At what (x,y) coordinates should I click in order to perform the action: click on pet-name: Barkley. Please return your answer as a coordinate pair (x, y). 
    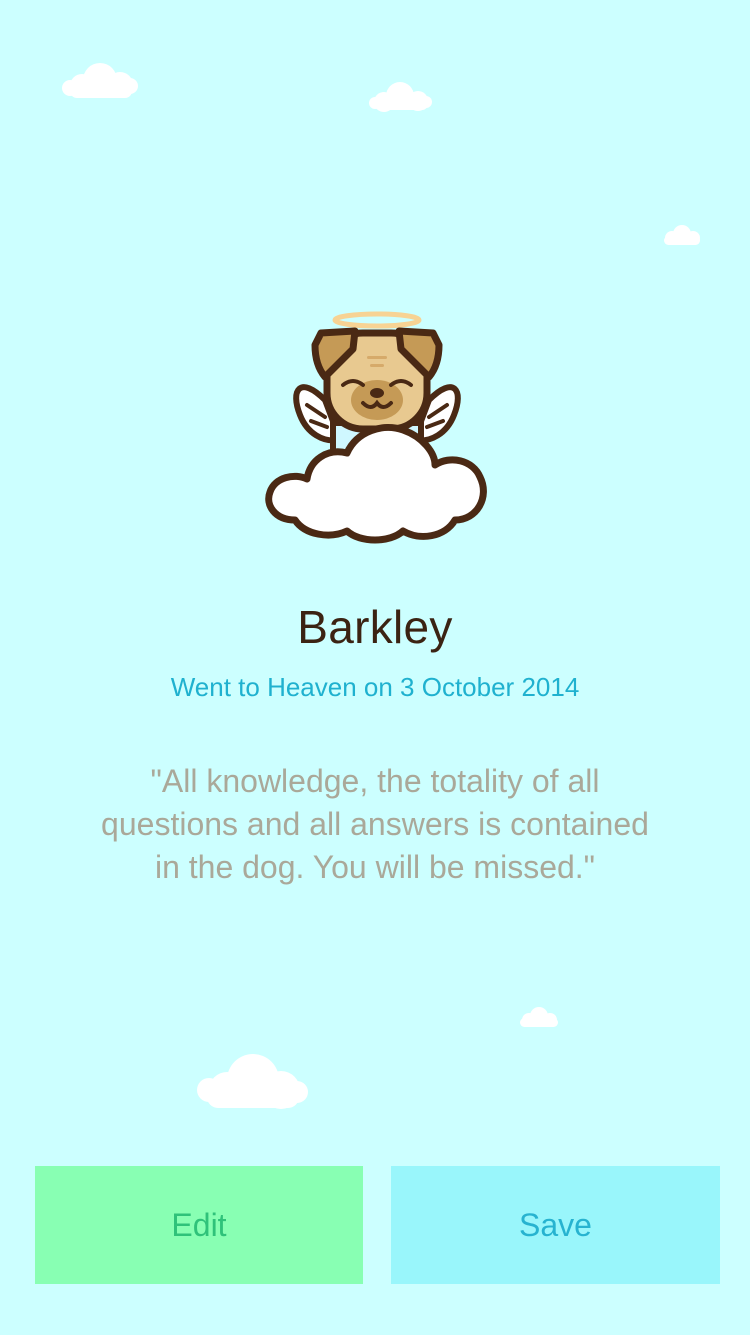
    Looking at the image, I should click on (375, 627).